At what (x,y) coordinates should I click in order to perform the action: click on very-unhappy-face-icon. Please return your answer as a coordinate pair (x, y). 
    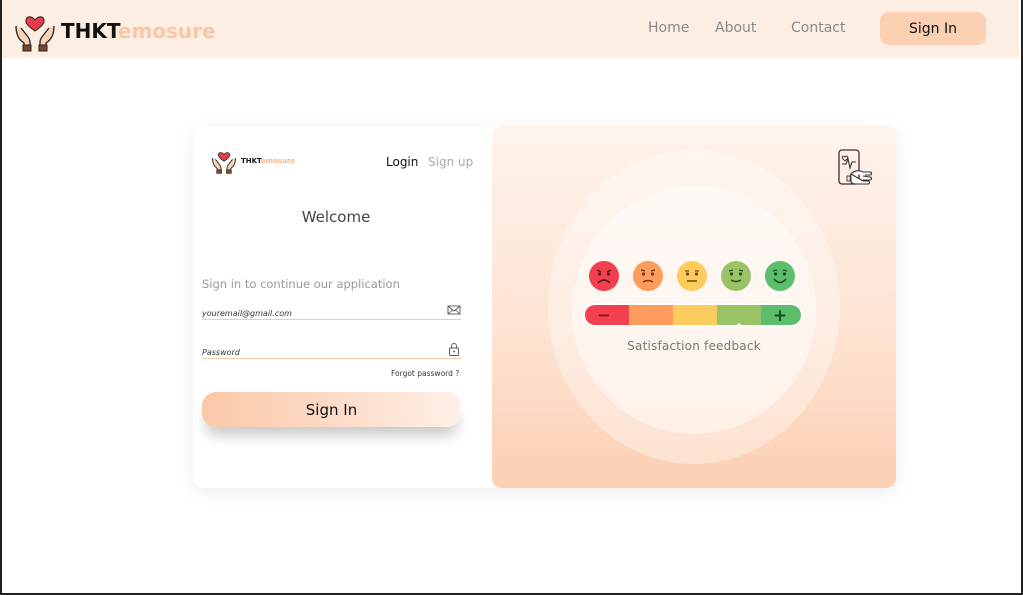
    Looking at the image, I should click on (604, 276).